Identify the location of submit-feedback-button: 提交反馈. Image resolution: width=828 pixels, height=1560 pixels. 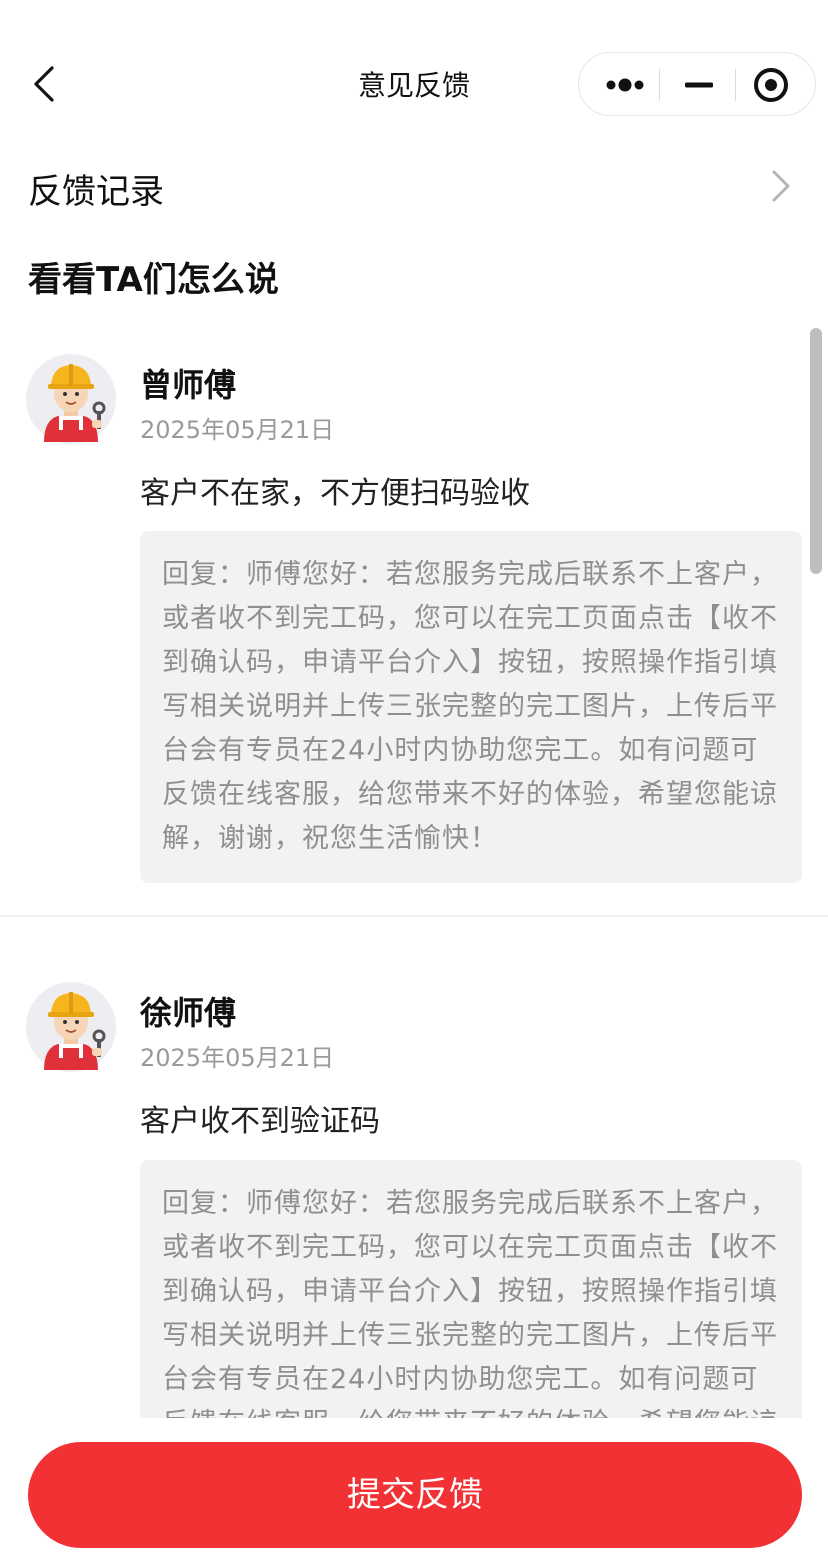
(415, 1495).